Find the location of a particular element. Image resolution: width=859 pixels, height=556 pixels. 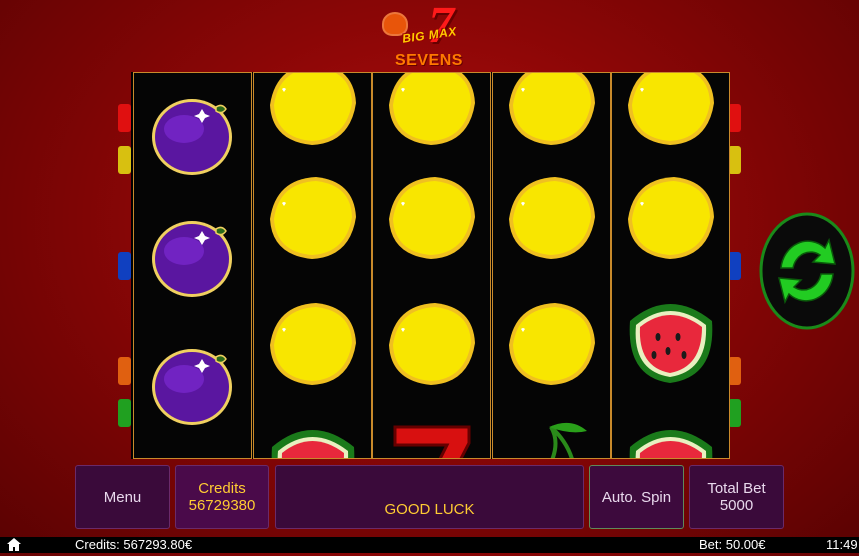

status-bet: Bet: 50.00€ is located at coordinates (732, 544).